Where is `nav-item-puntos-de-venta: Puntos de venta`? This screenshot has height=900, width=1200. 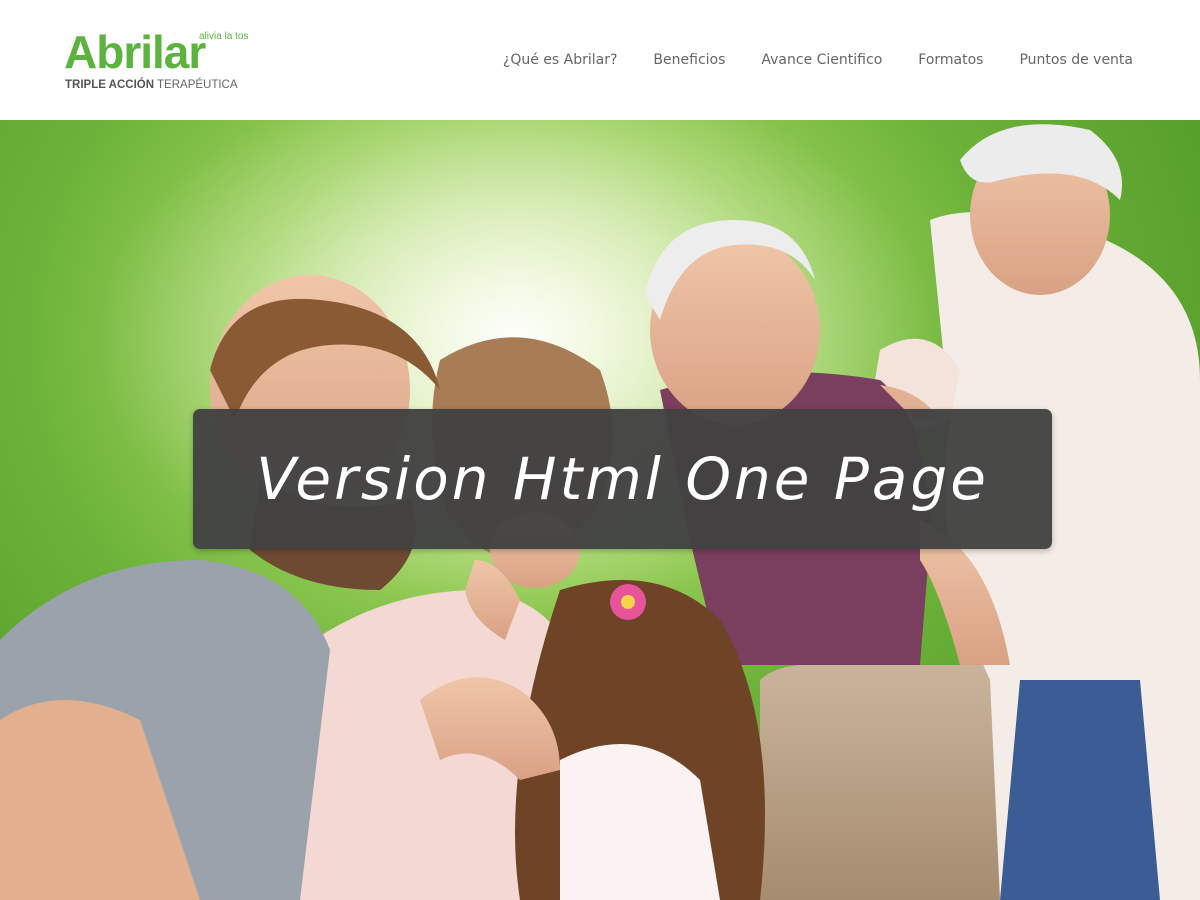 nav-item-puntos-de-venta: Puntos de venta is located at coordinates (1076, 60).